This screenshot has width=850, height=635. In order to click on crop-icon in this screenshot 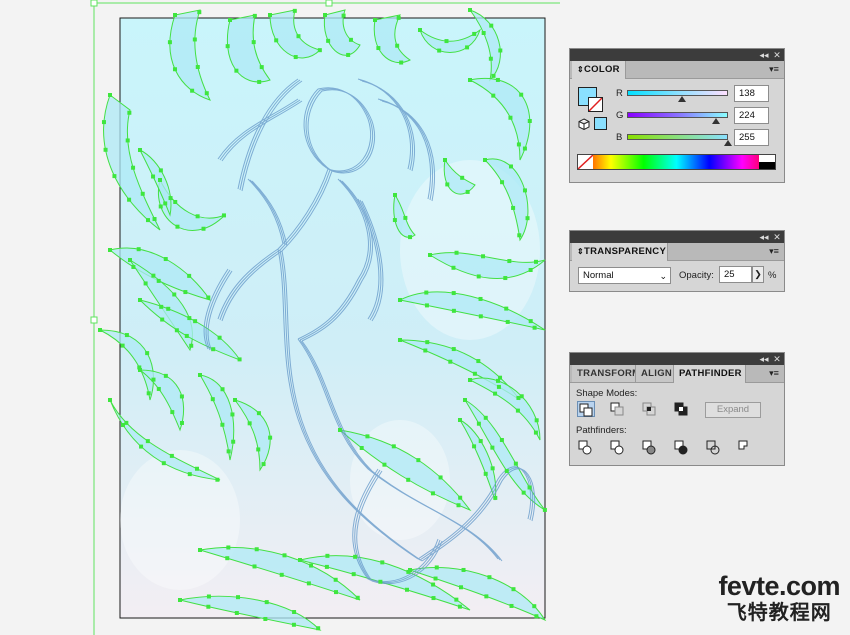, I will do `click(682, 447)`.